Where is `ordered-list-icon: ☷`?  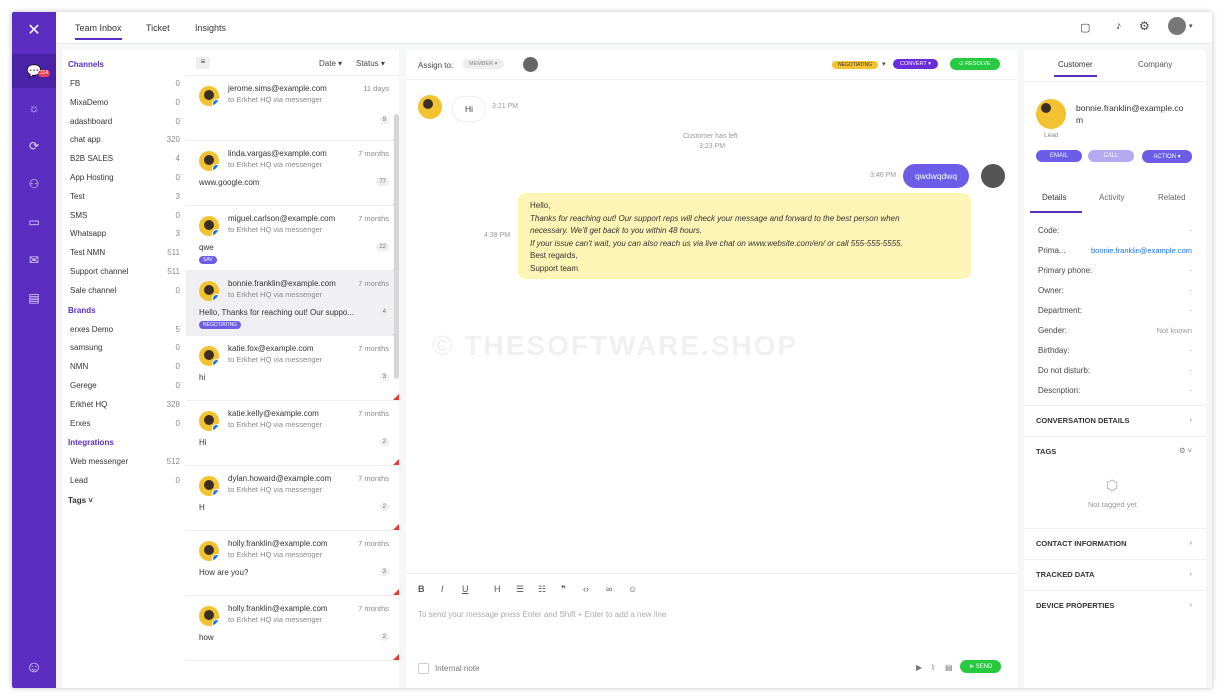 ordered-list-icon: ☷ is located at coordinates (542, 589).